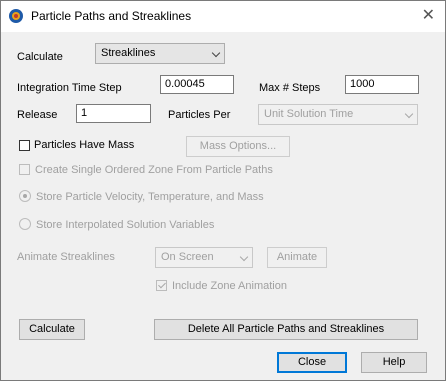 The image size is (446, 381). I want to click on integration-time-step-label: Integration Time Step, so click(69, 88).